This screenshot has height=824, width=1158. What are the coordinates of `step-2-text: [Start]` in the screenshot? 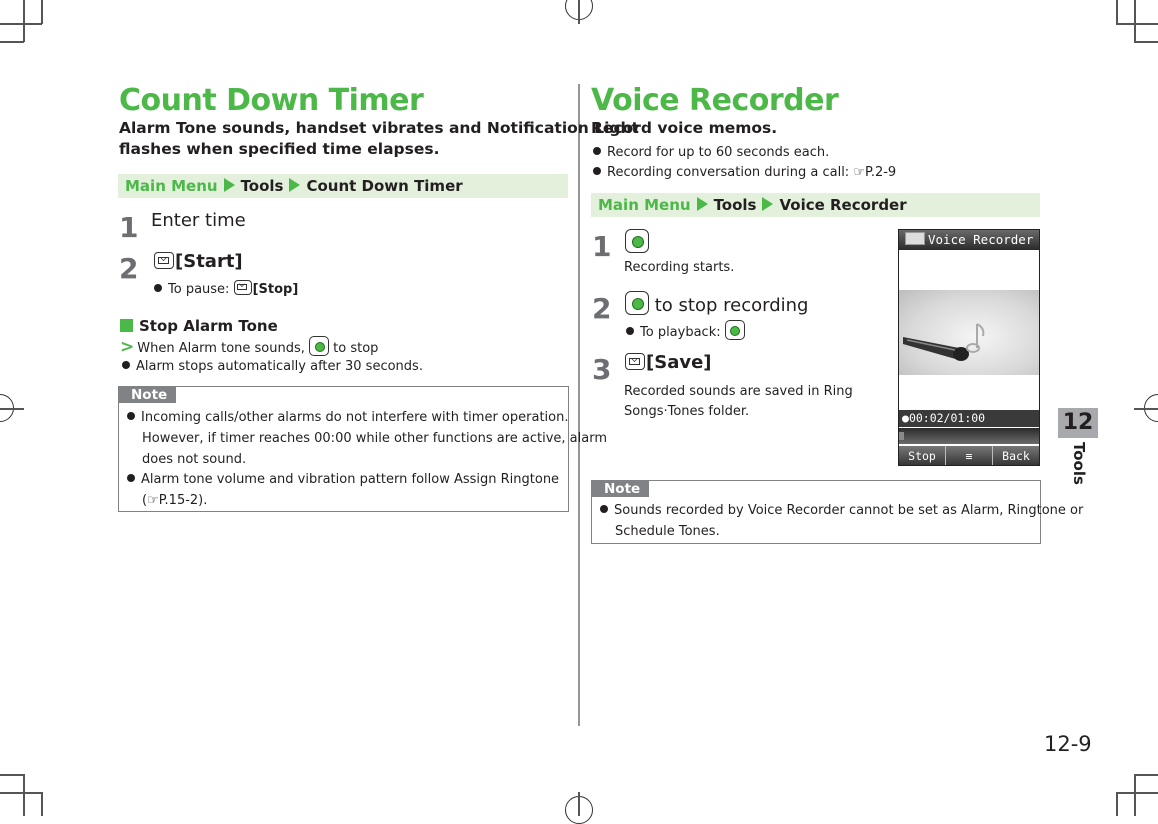 It's located at (198, 262).